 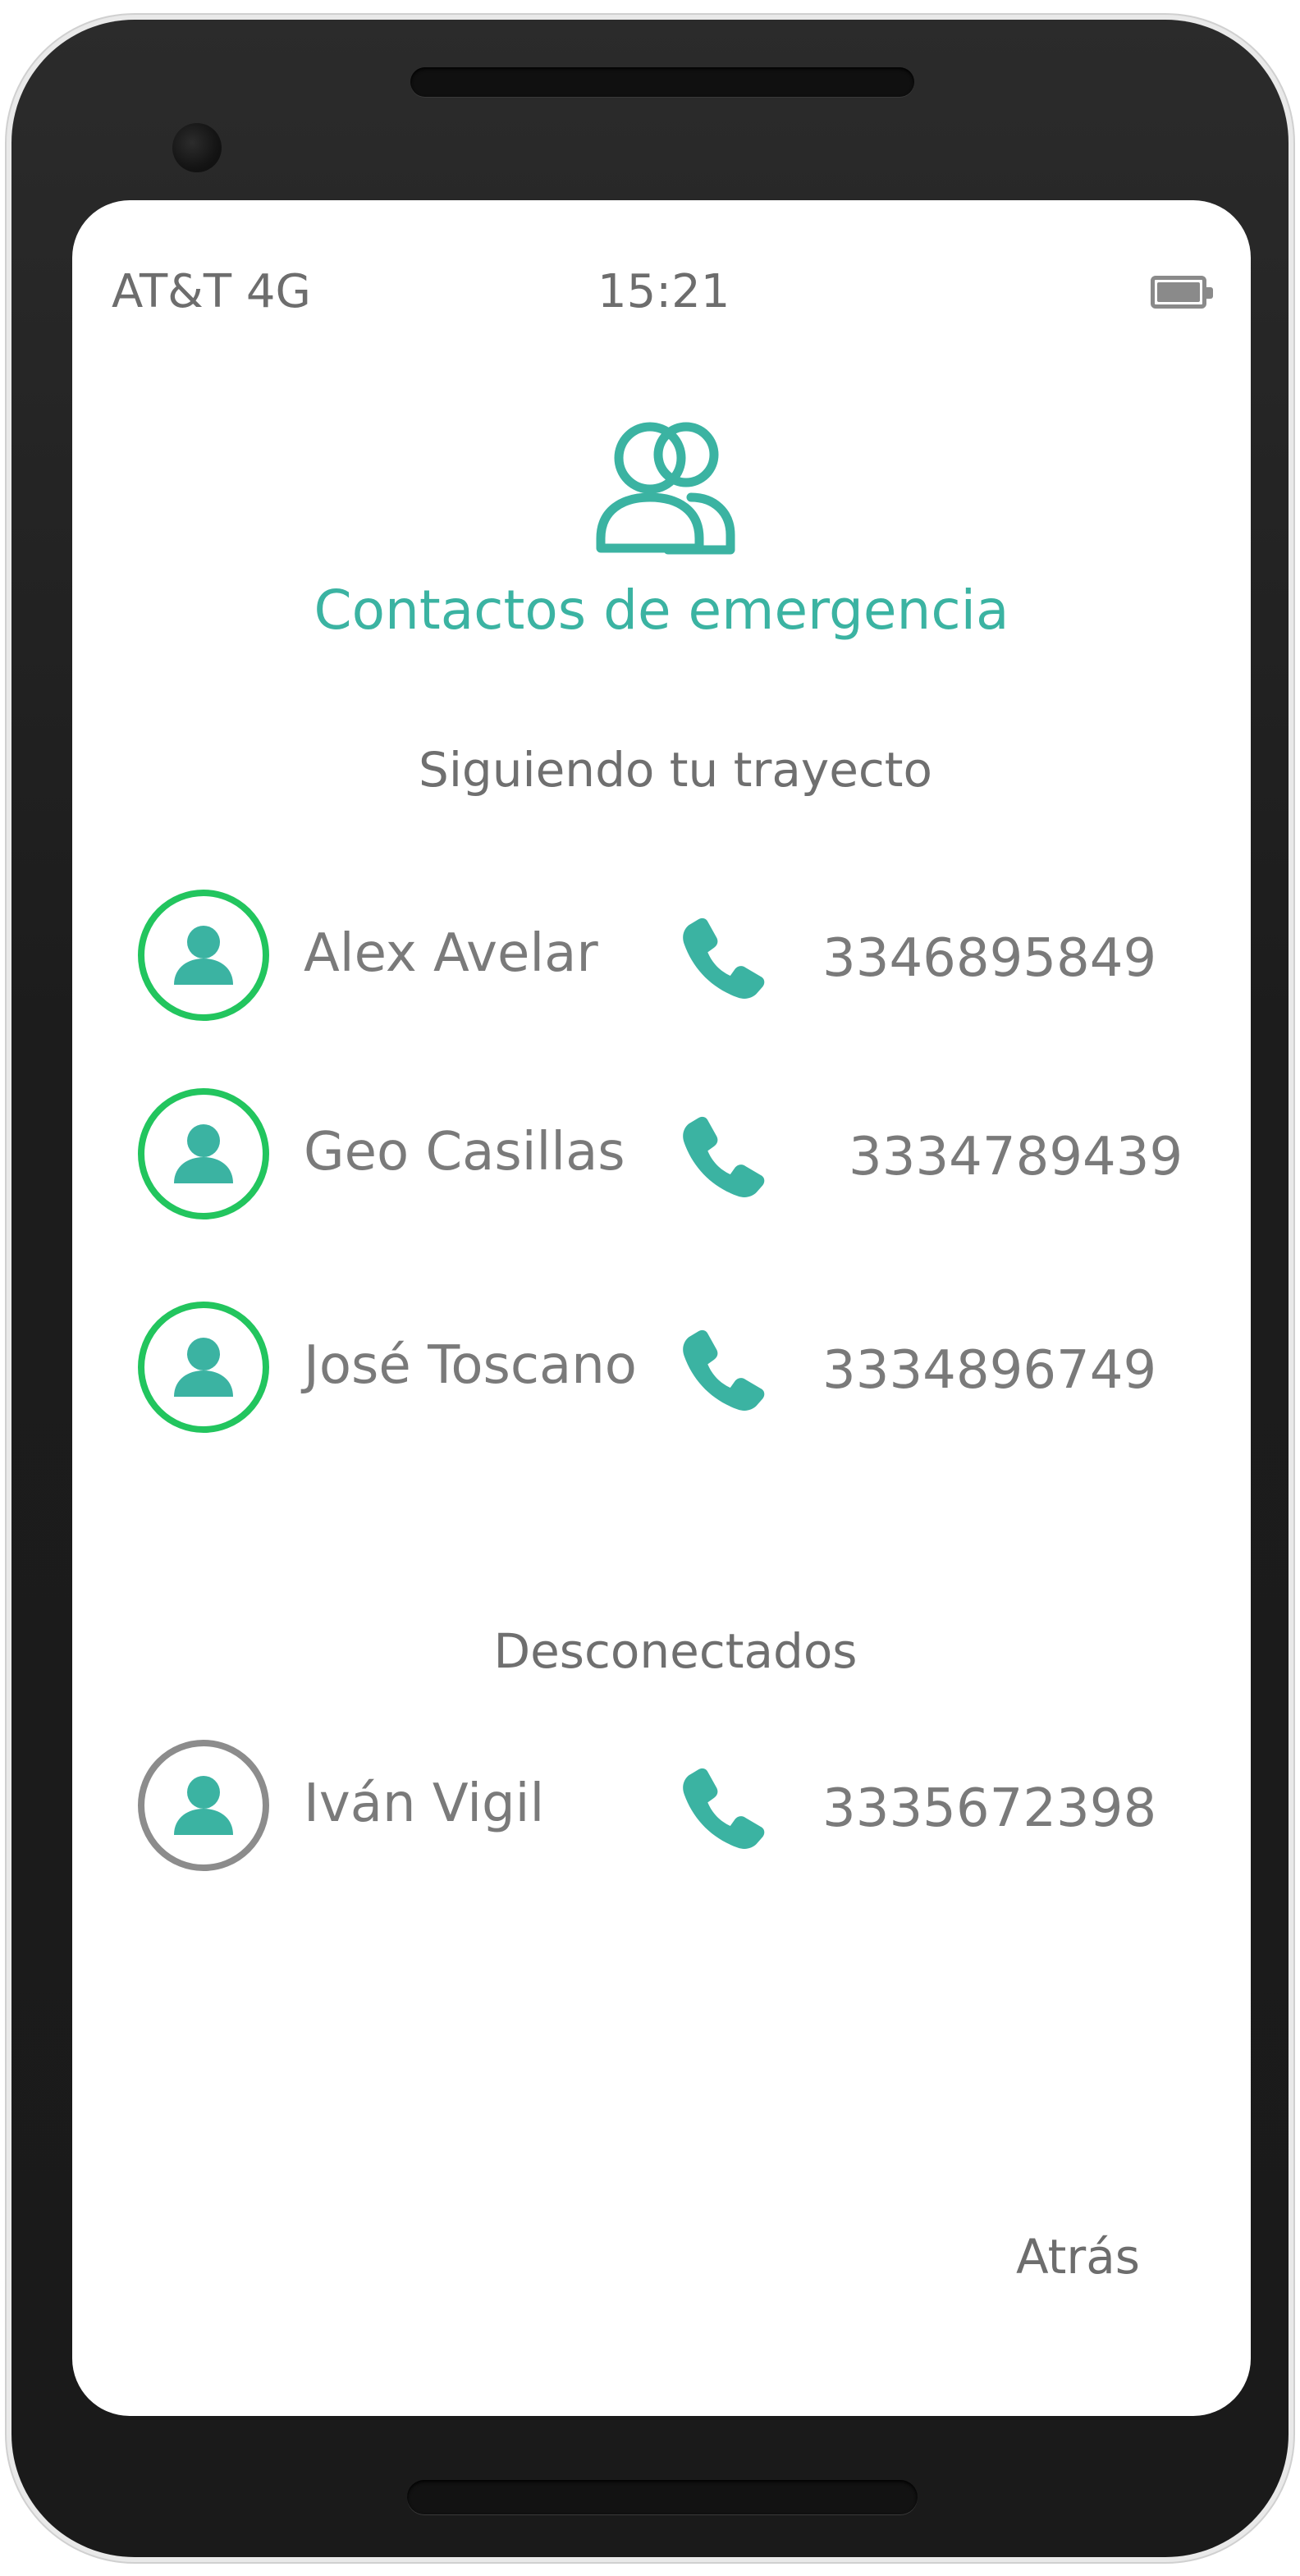 What do you see at coordinates (675, 1651) in the screenshot?
I see `section-title-disconnected: Desconectados` at bounding box center [675, 1651].